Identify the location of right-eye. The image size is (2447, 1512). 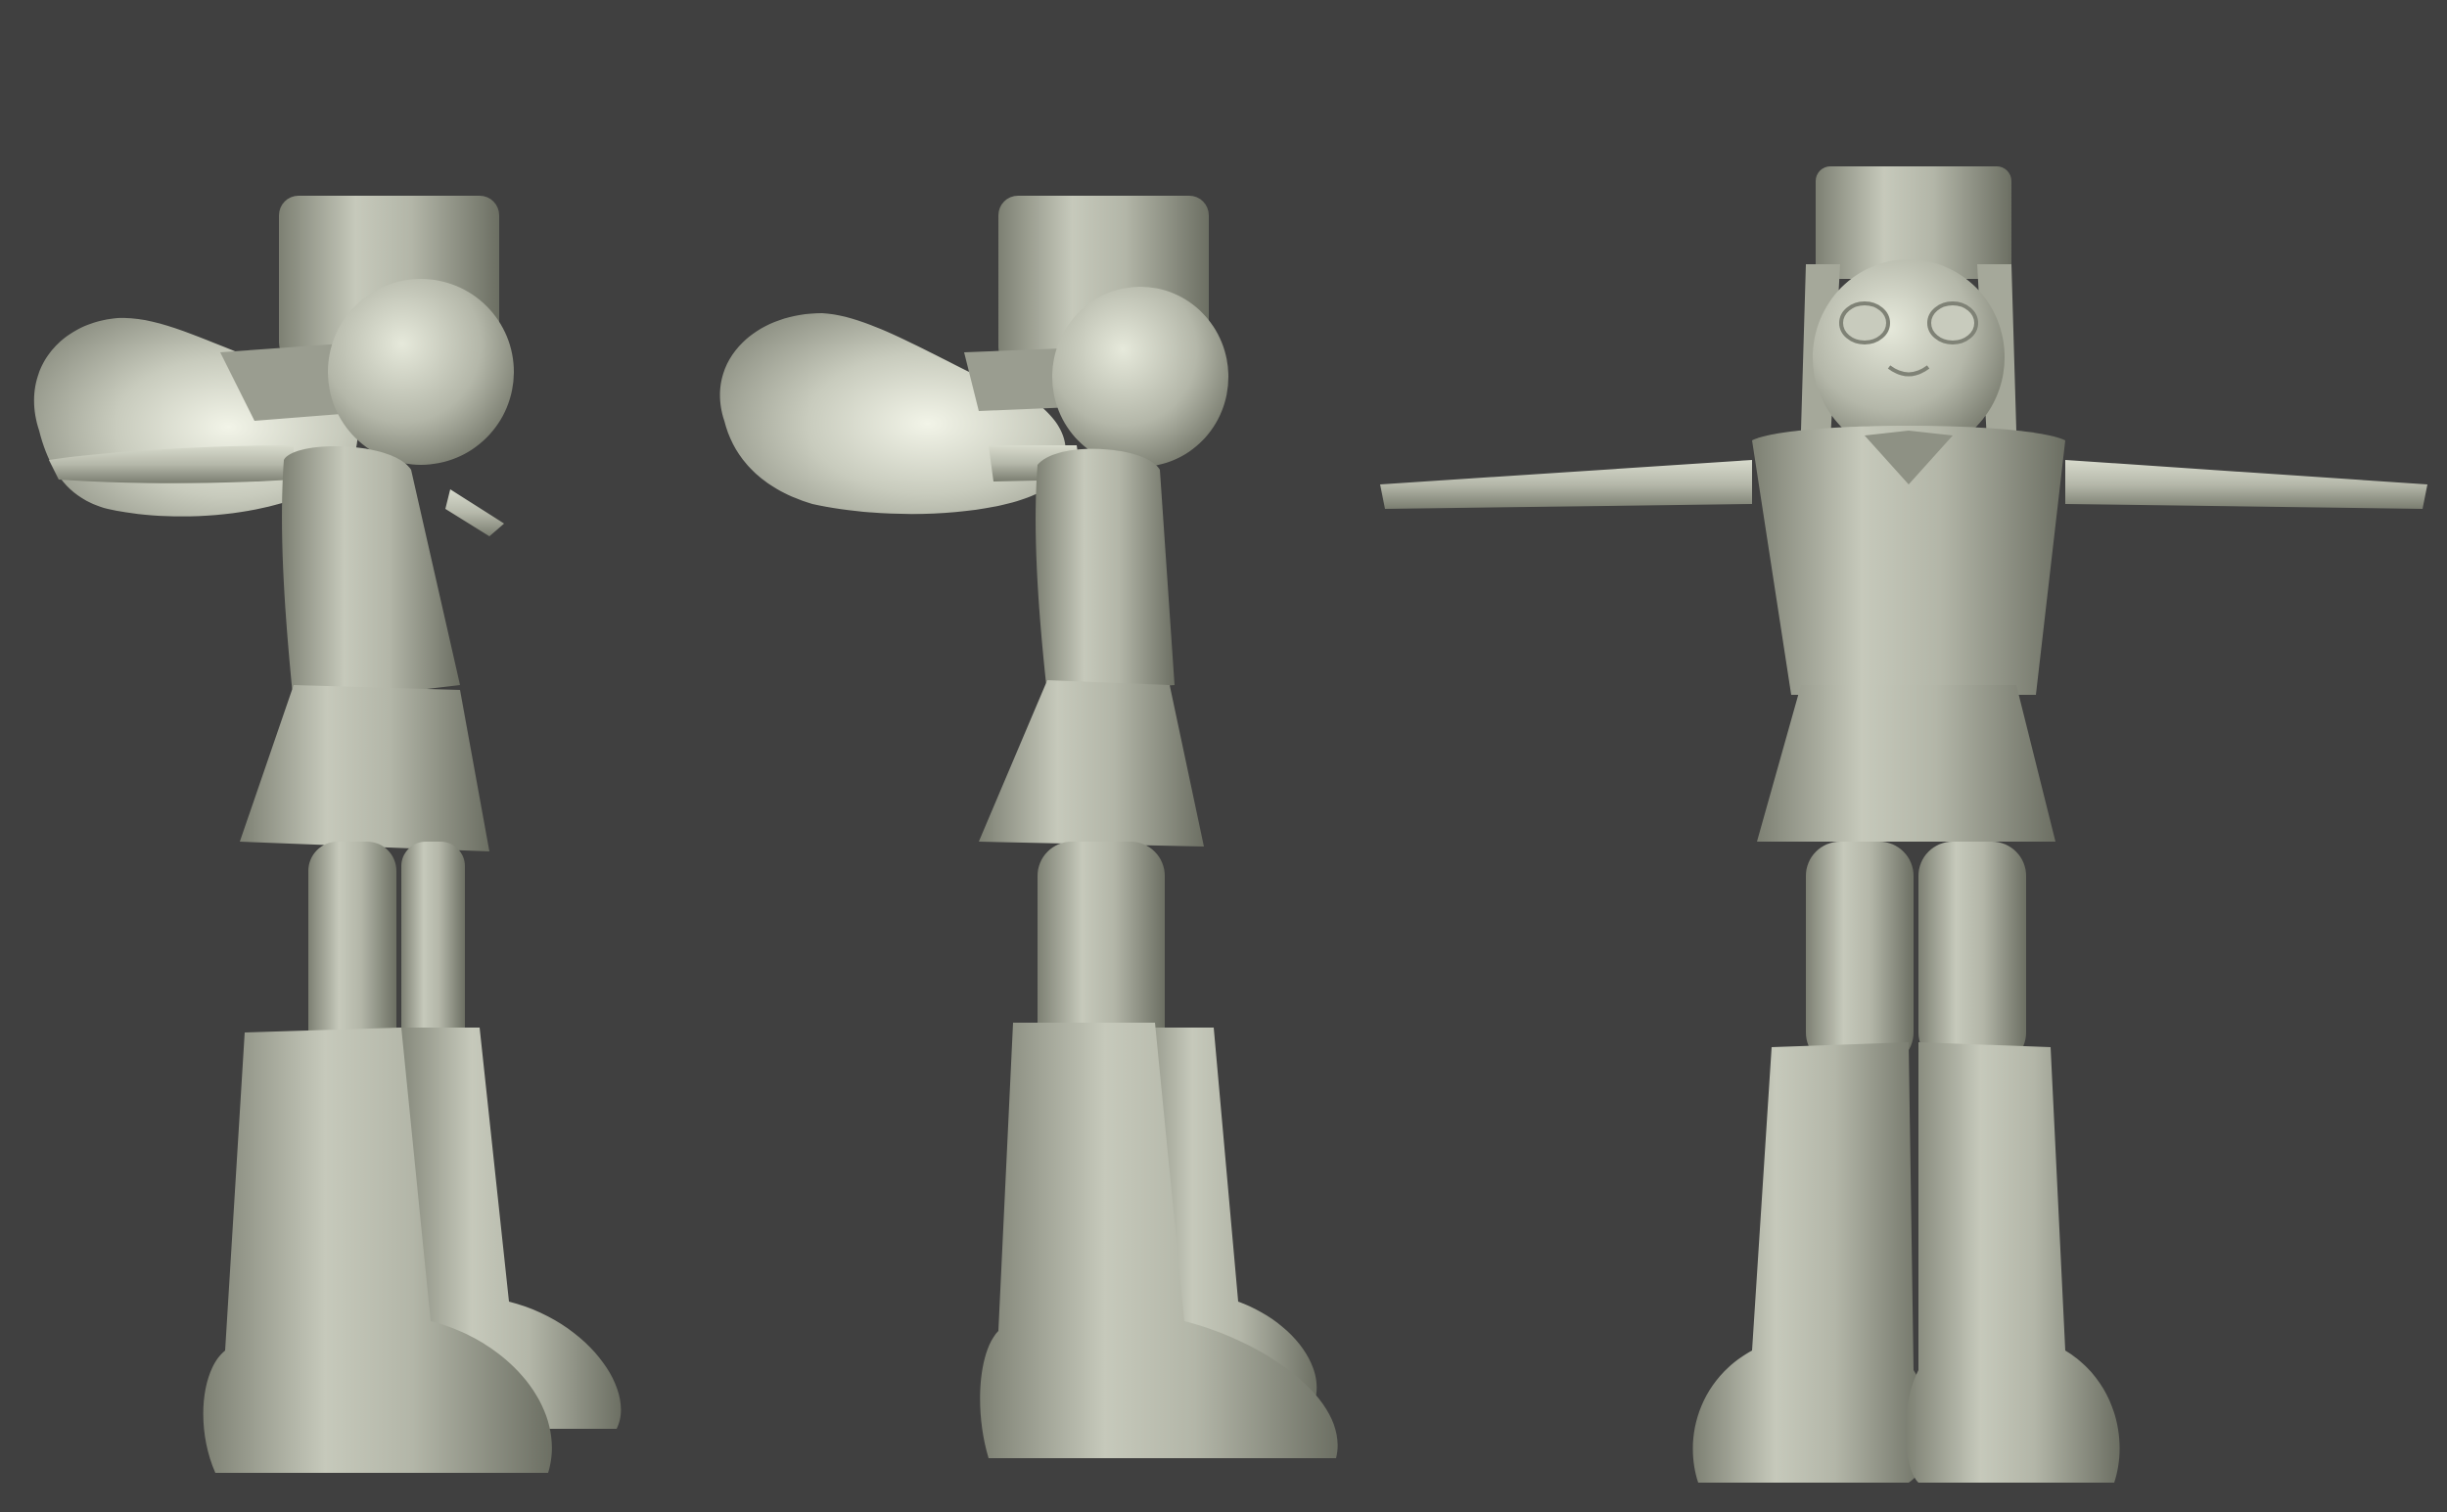
(1953, 322).